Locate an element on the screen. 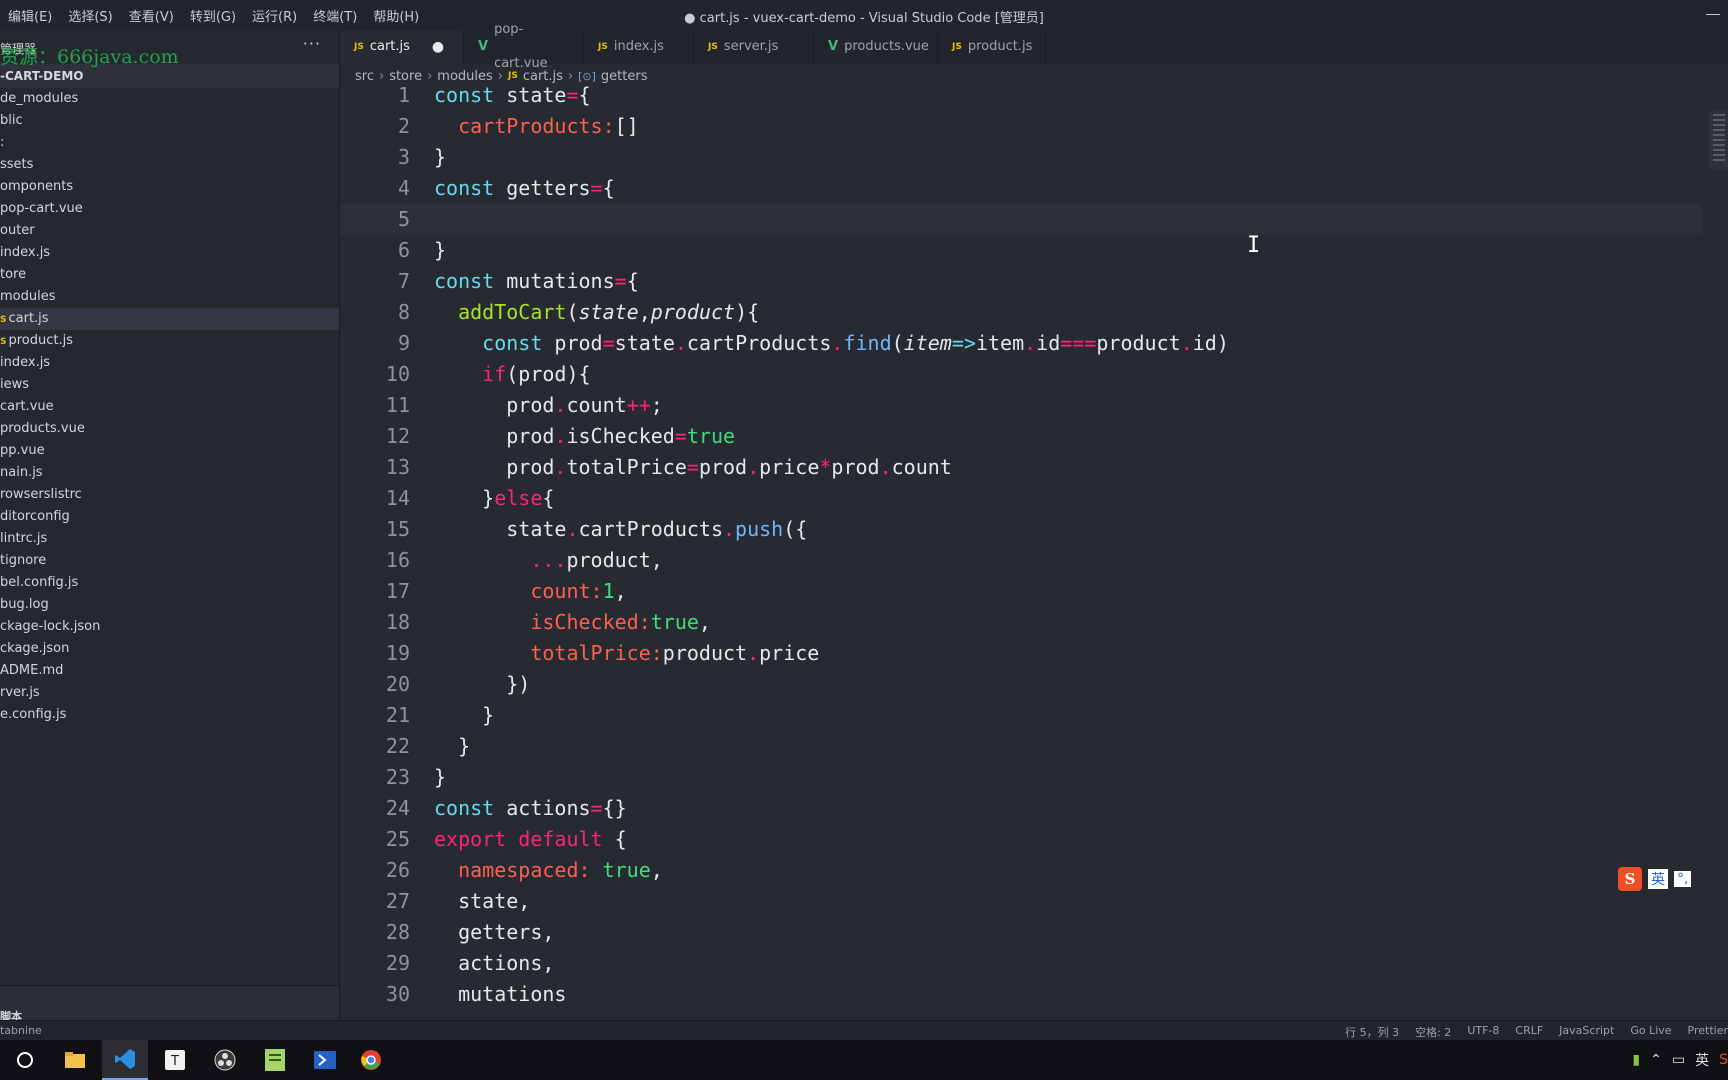 This screenshot has width=1728, height=1080. tab-label: products.vue is located at coordinates (886, 46).